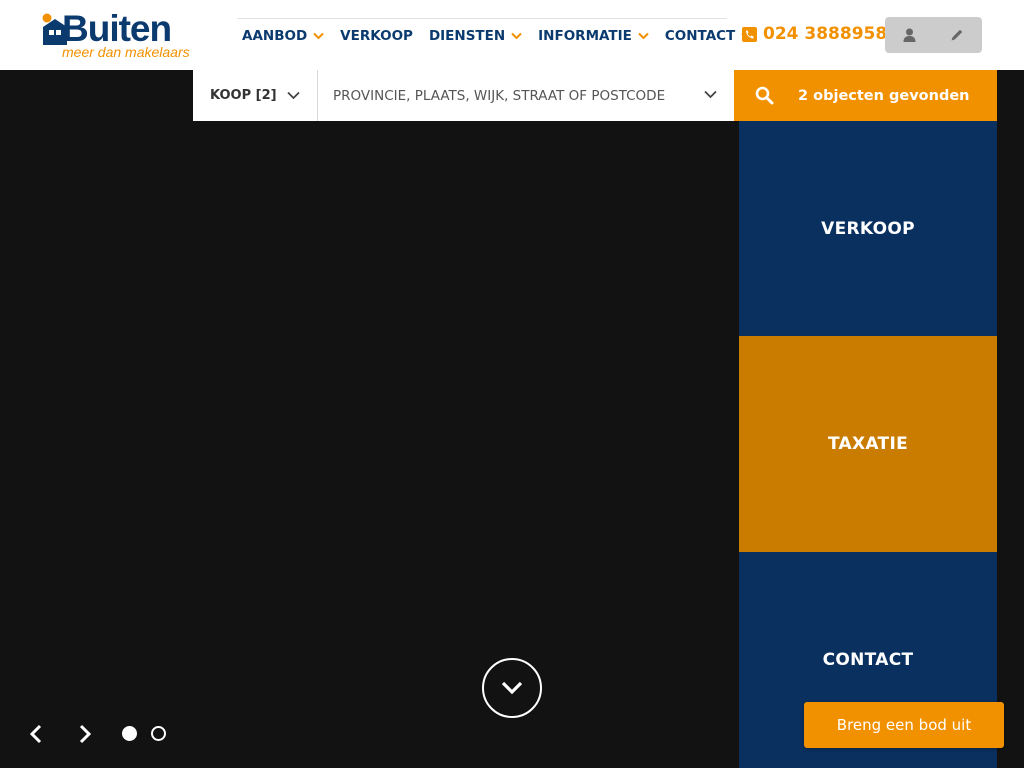 The width and height of the screenshot is (1024, 768). I want to click on slider-next-button, so click(85, 734).